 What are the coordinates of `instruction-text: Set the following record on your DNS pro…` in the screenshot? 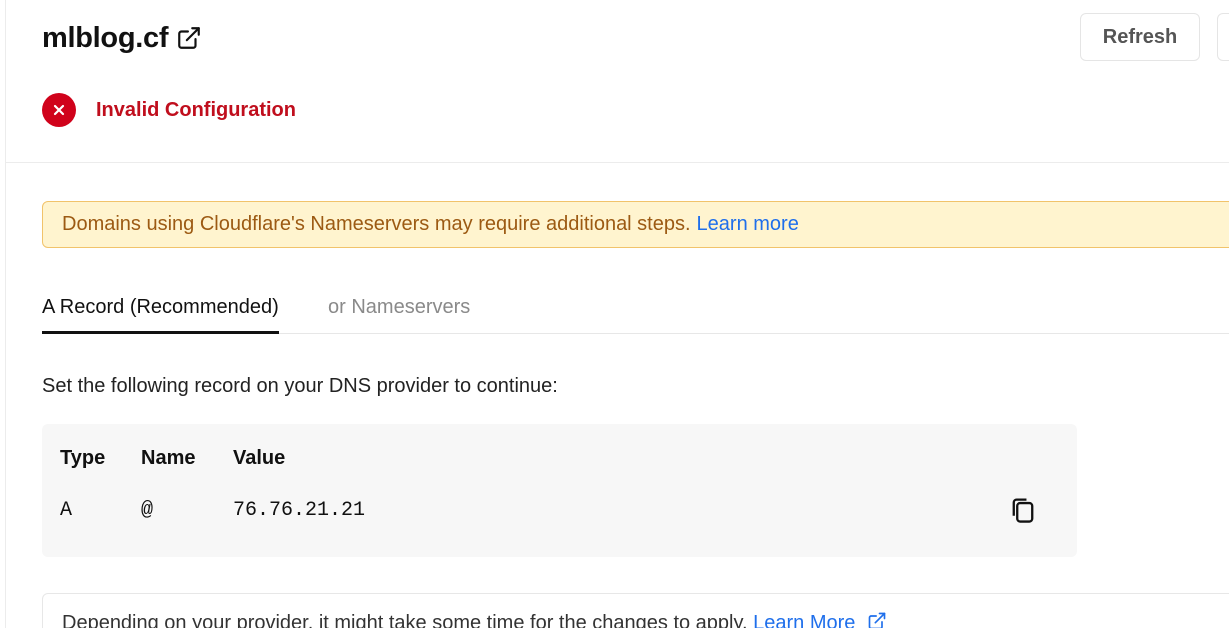 It's located at (300, 386).